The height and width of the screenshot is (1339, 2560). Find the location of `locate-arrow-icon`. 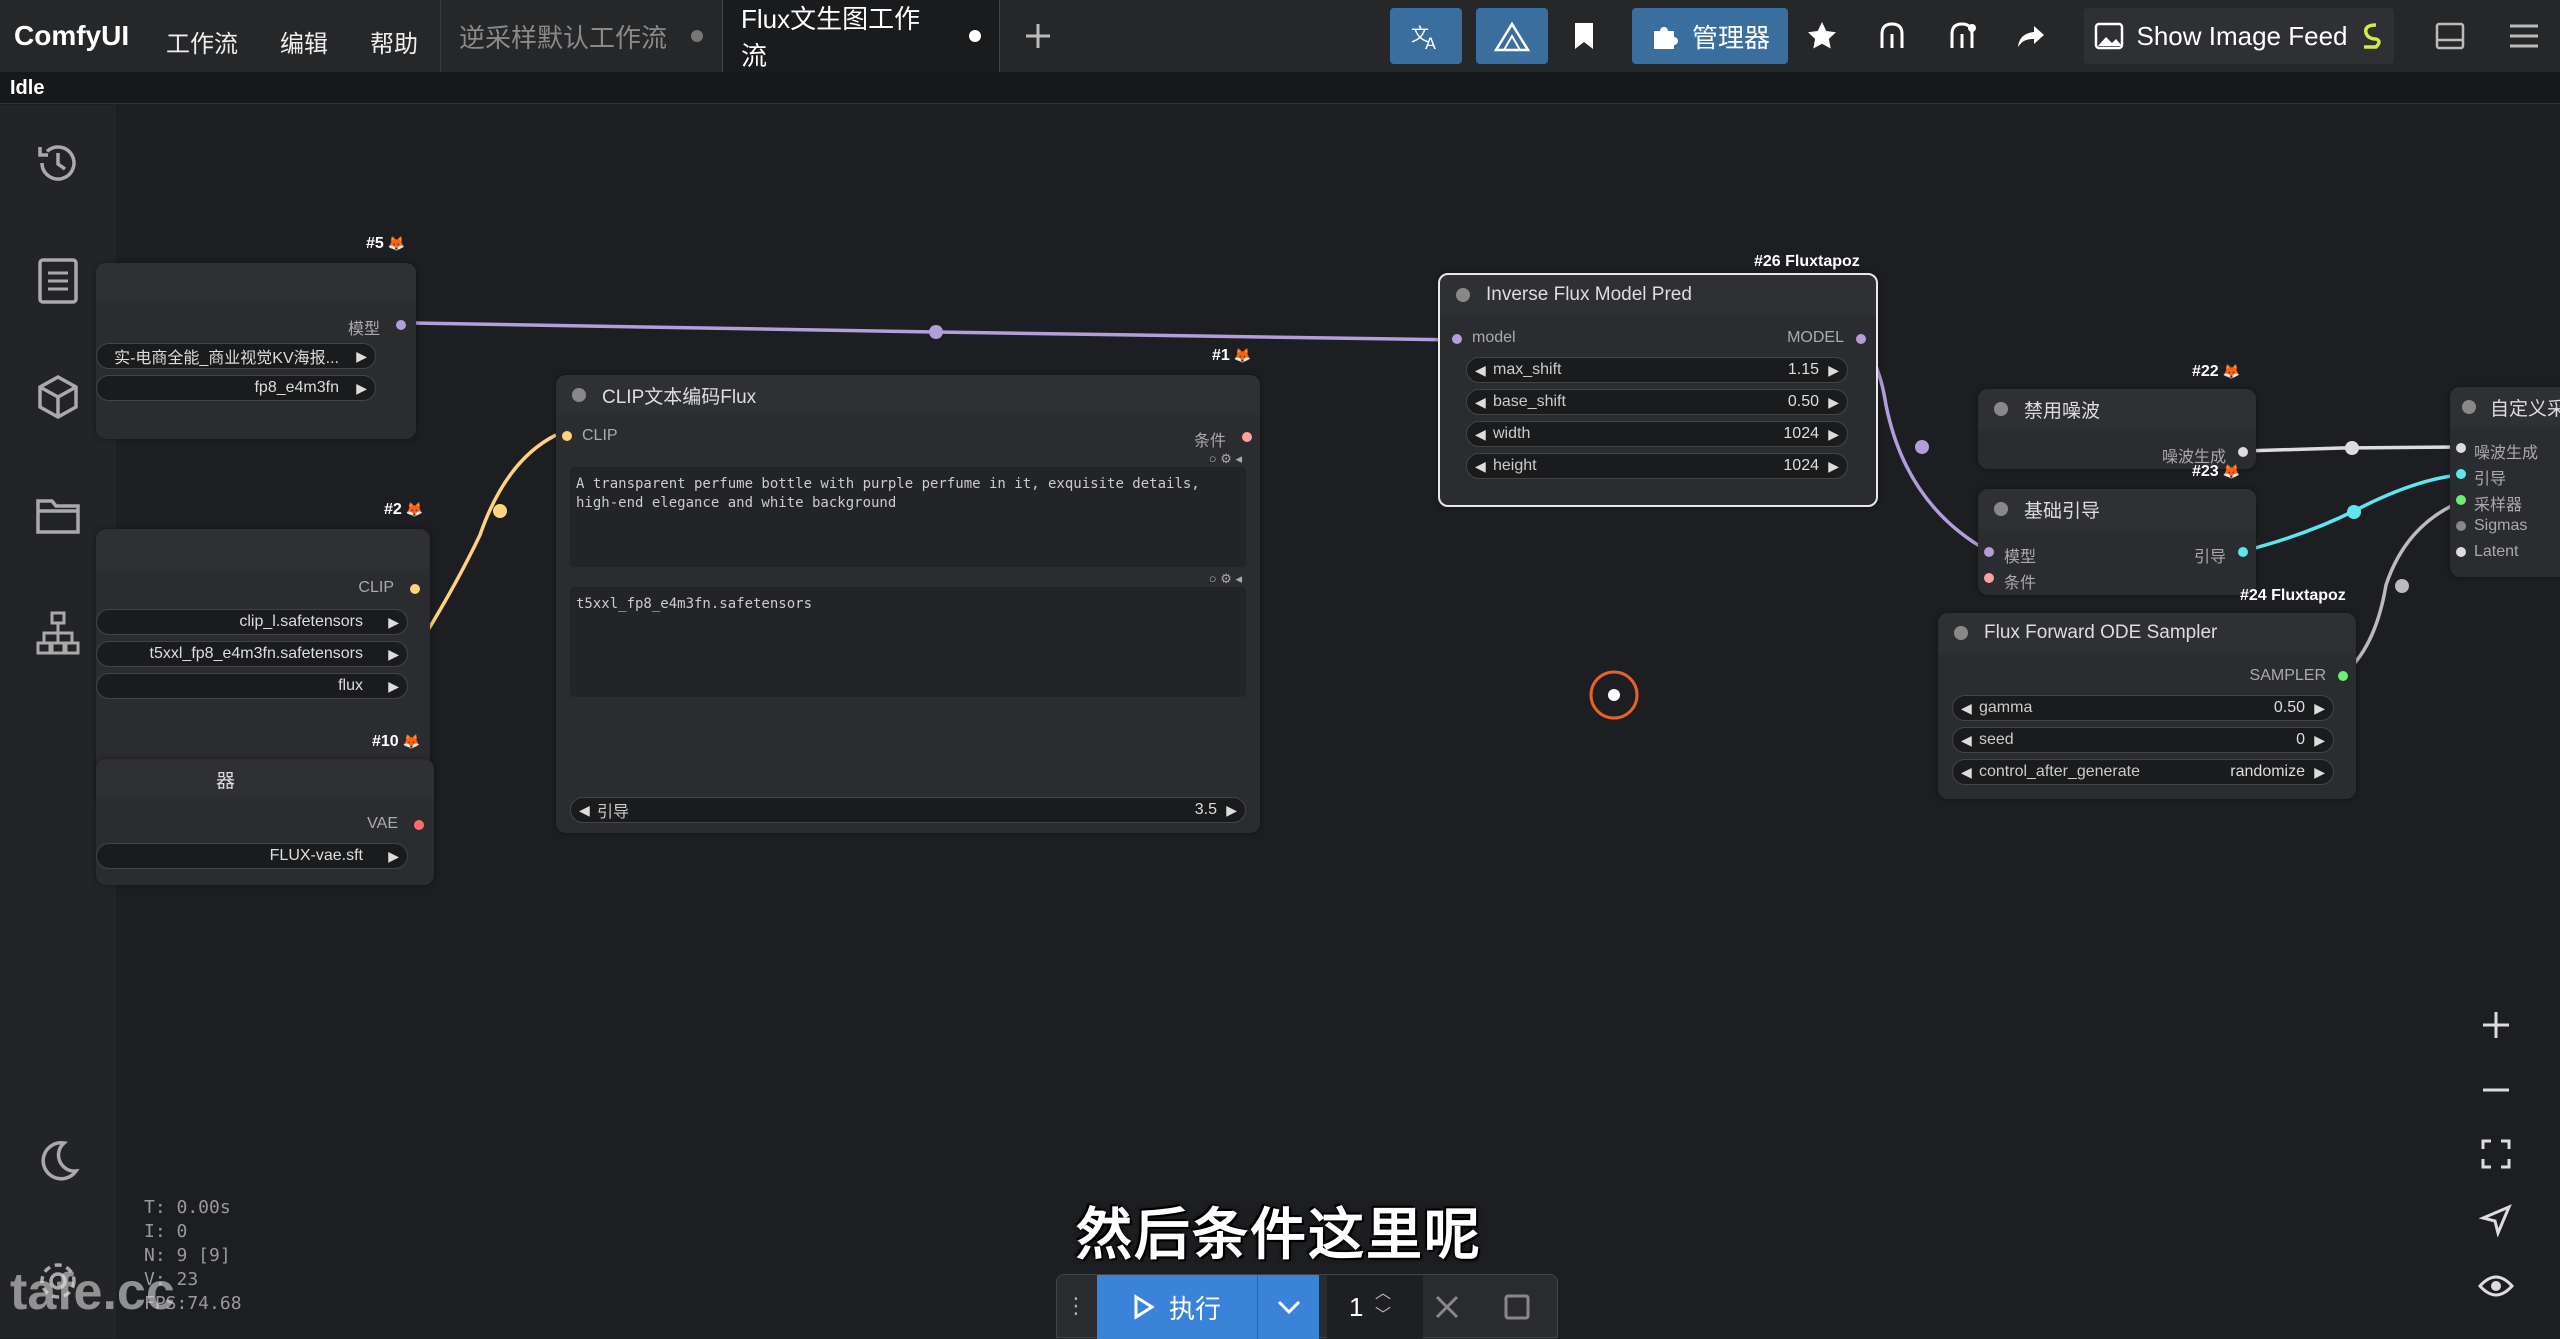

locate-arrow-icon is located at coordinates (2496, 1220).